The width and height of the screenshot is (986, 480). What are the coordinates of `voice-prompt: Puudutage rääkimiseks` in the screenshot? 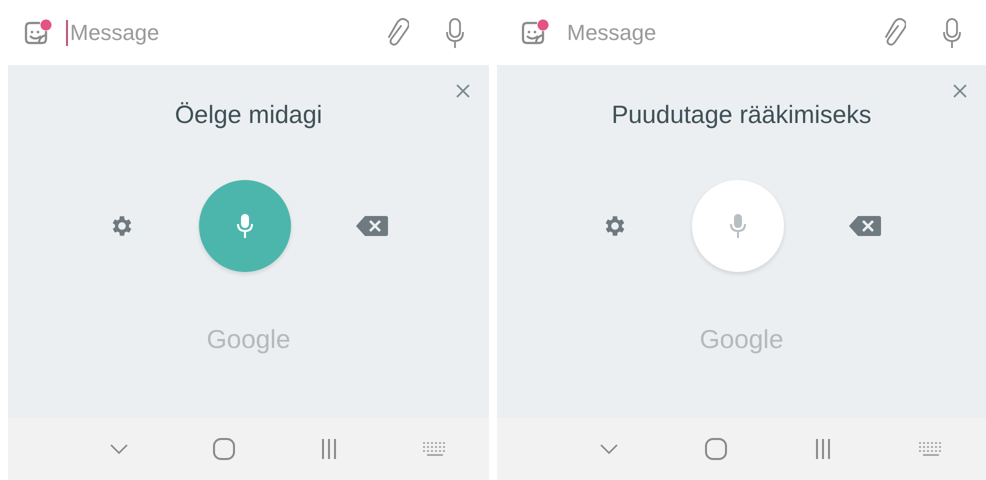 It's located at (742, 115).